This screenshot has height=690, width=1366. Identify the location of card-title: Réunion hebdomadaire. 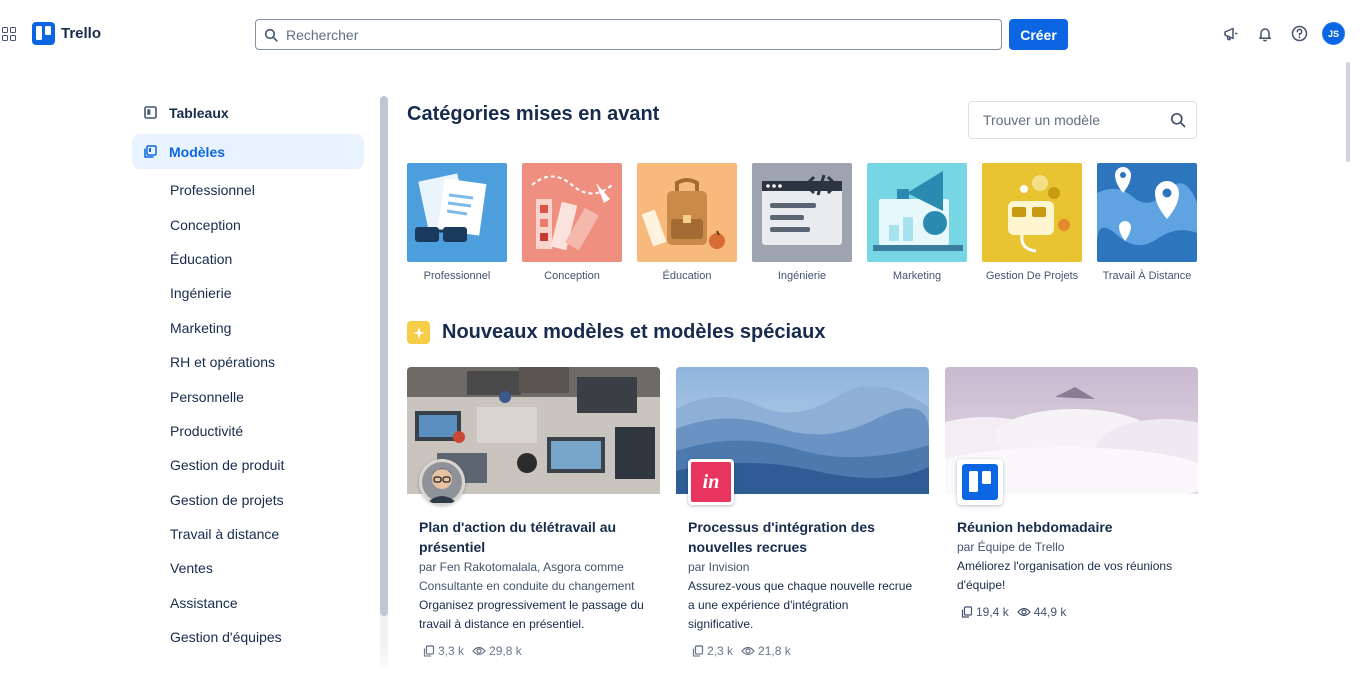
(1071, 527).